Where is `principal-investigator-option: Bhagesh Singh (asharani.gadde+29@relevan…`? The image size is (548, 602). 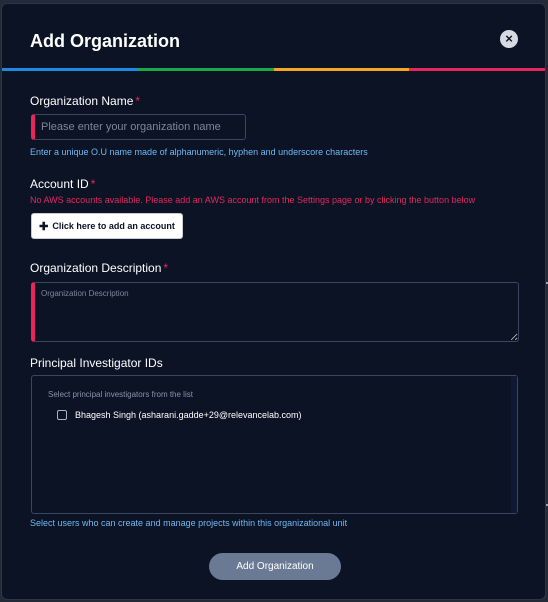 principal-investigator-option: Bhagesh Singh (asharani.gadde+29@relevan… is located at coordinates (179, 415).